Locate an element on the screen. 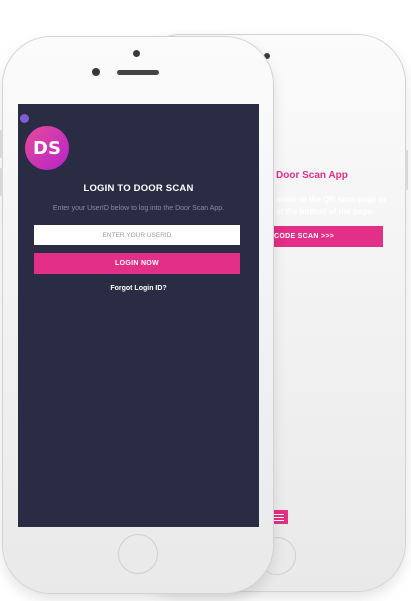  front-camera-icon is located at coordinates (136, 53).